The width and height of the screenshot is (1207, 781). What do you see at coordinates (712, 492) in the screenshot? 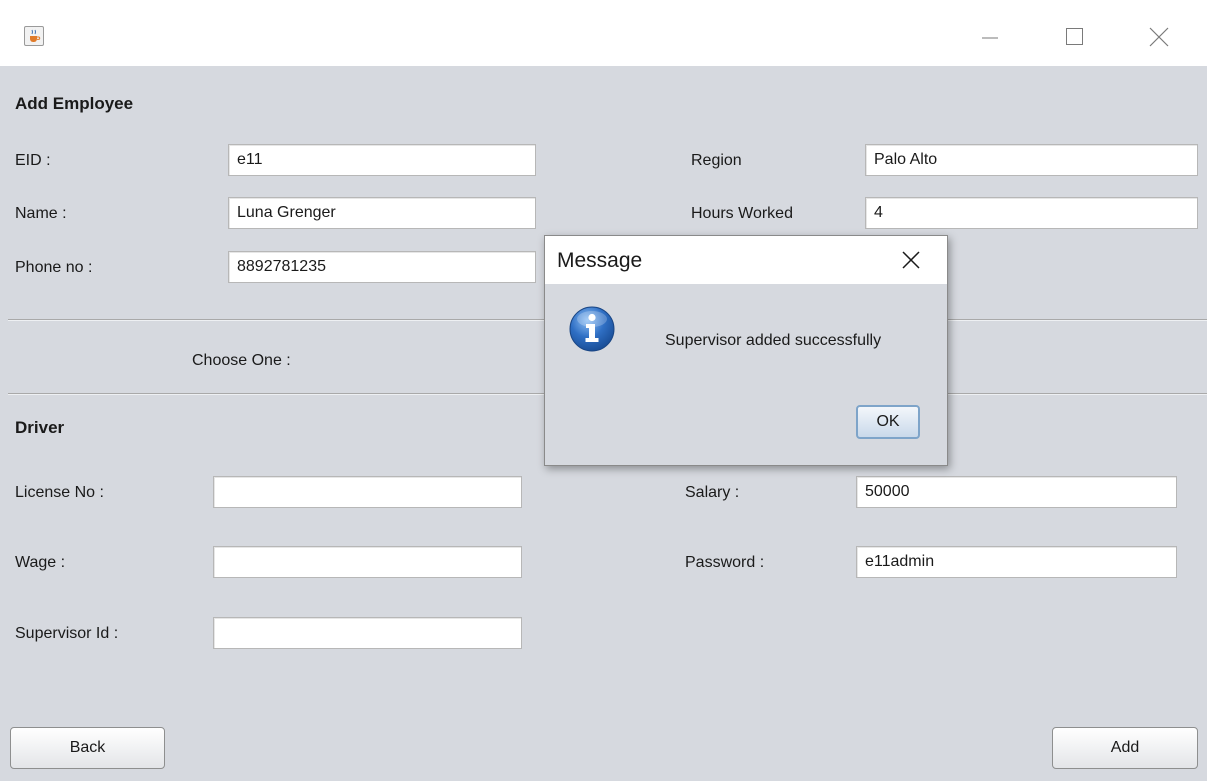
I see `salary-label: Salary :` at bounding box center [712, 492].